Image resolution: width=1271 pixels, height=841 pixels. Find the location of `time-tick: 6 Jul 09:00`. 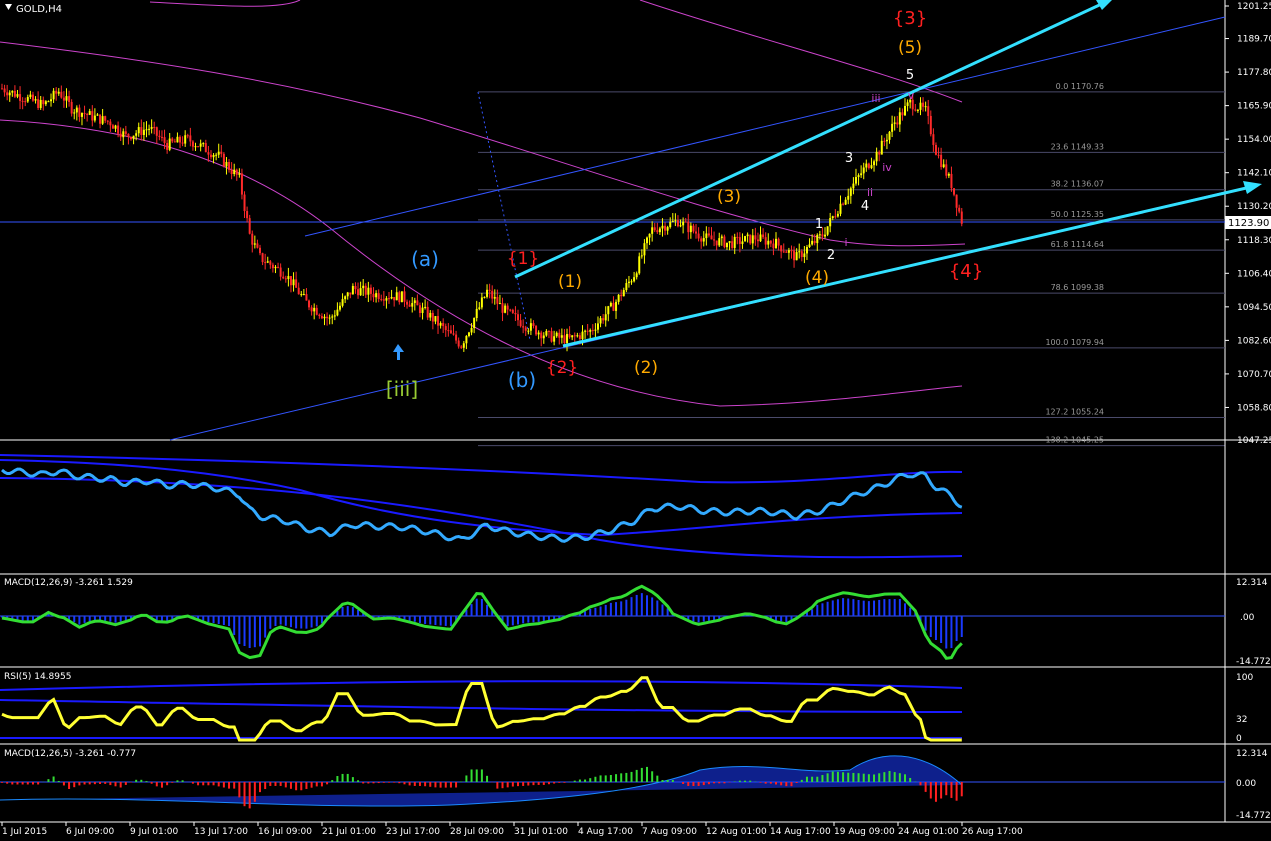

time-tick: 6 Jul 09:00 is located at coordinates (90, 832).